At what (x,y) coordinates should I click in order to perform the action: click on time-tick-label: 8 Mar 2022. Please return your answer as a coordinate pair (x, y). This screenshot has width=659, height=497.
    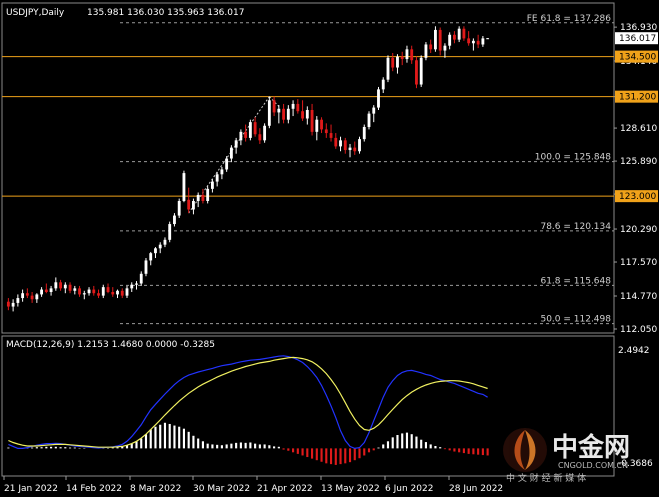
    Looking at the image, I should click on (155, 489).